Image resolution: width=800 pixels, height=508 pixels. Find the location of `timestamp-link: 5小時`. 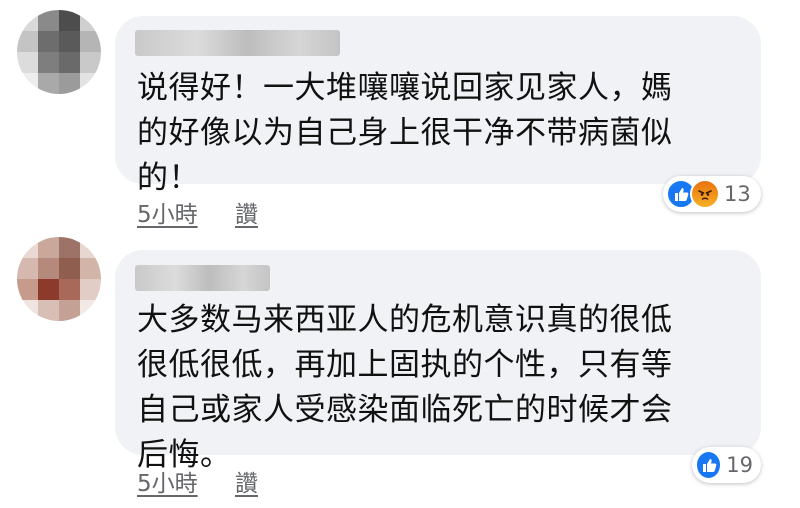

timestamp-link: 5小時 is located at coordinates (167, 484).